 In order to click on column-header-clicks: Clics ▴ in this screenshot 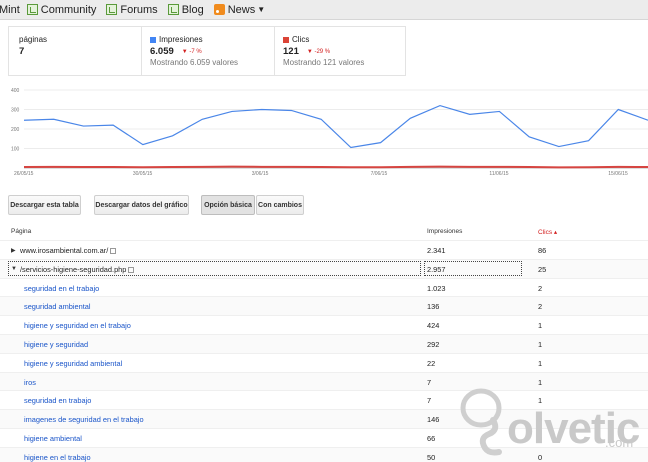, I will do `click(547, 232)`.